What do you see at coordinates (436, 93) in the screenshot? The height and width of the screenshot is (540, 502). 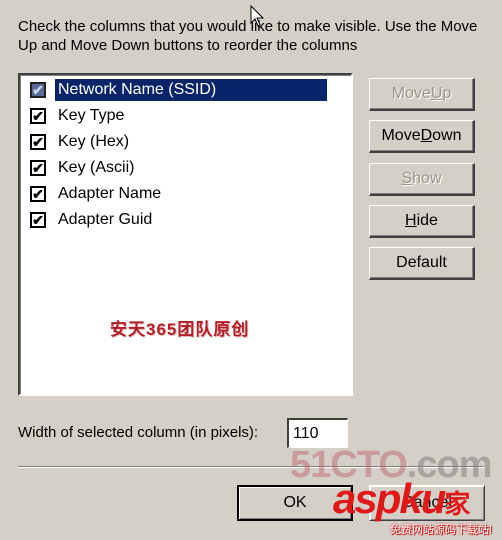 I see `accelerator-key: U` at bounding box center [436, 93].